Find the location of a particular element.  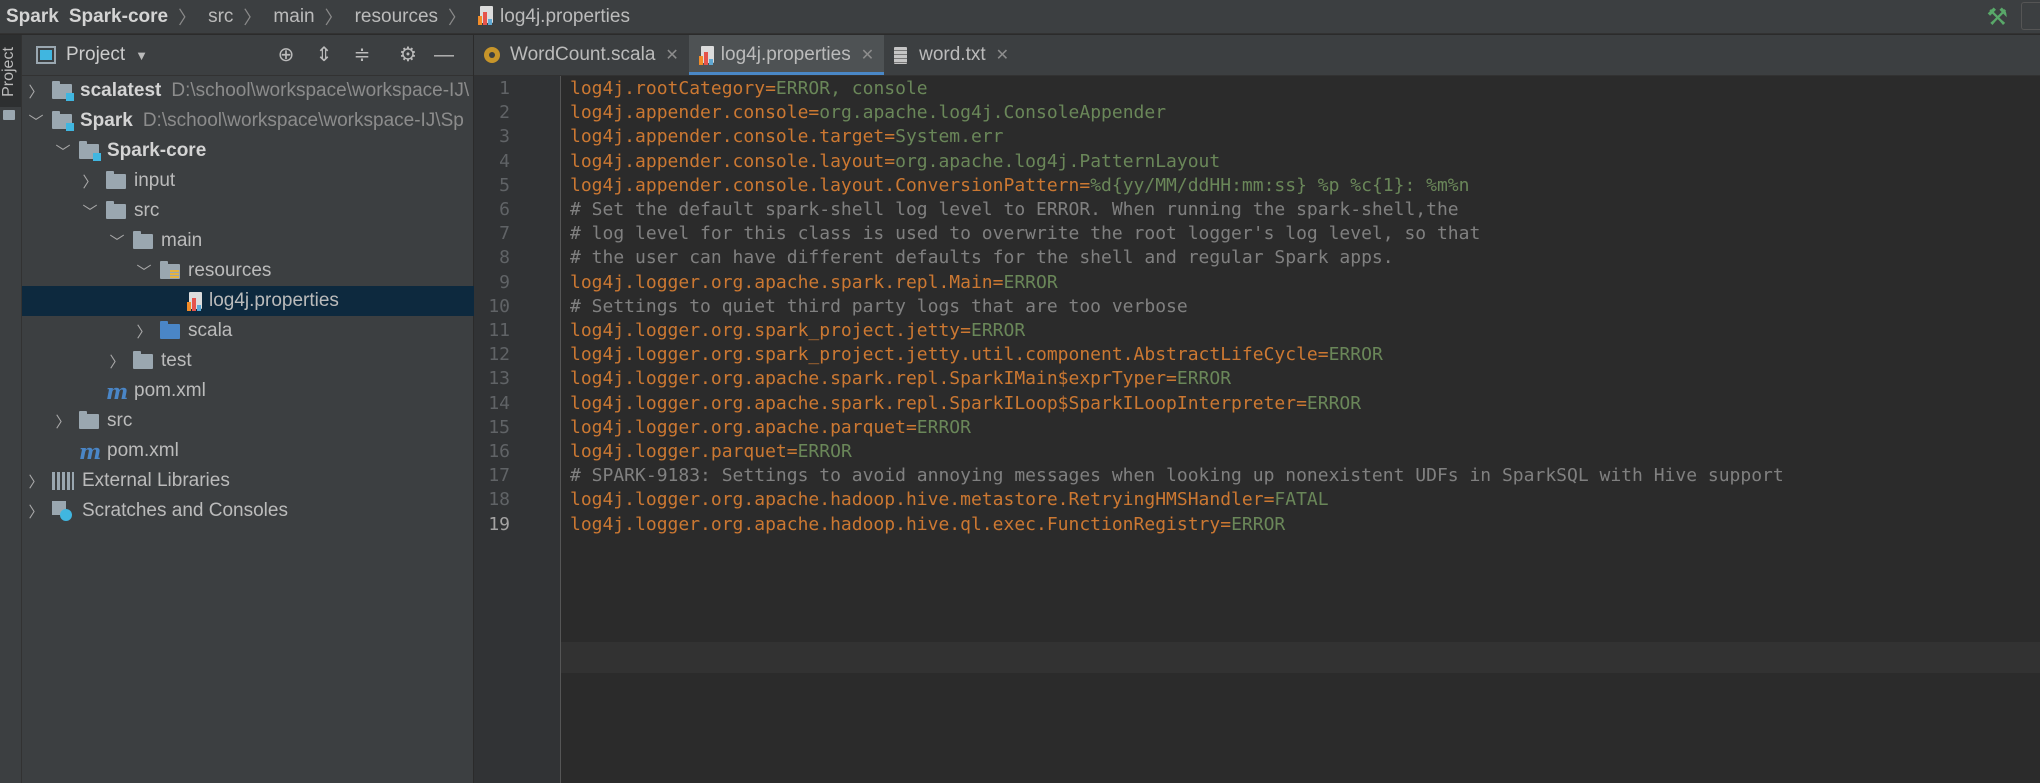

tree-item-scratches: 〉 Scratches and Consoles is located at coordinates (250, 511).